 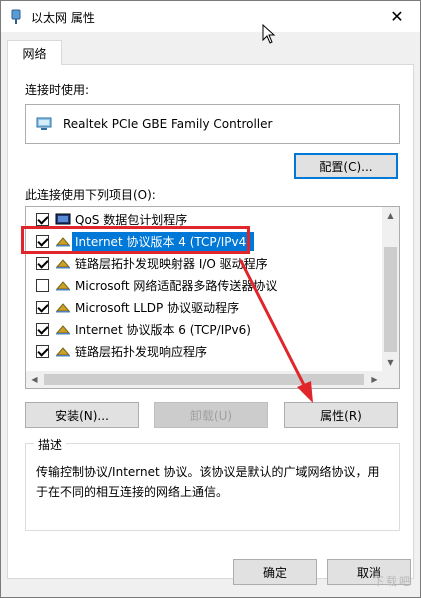 What do you see at coordinates (341, 415) in the screenshot?
I see `properties-button: 属性(R)` at bounding box center [341, 415].